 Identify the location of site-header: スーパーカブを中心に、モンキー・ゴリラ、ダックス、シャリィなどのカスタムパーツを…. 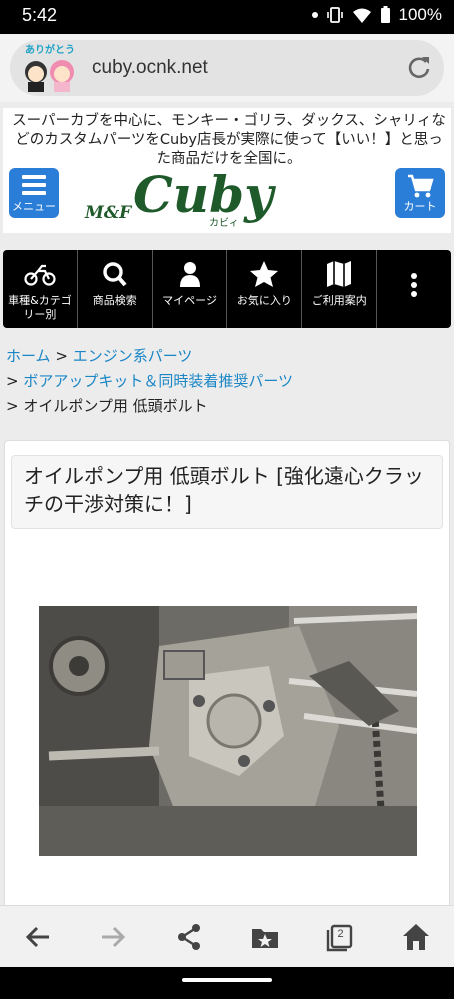
(227, 170).